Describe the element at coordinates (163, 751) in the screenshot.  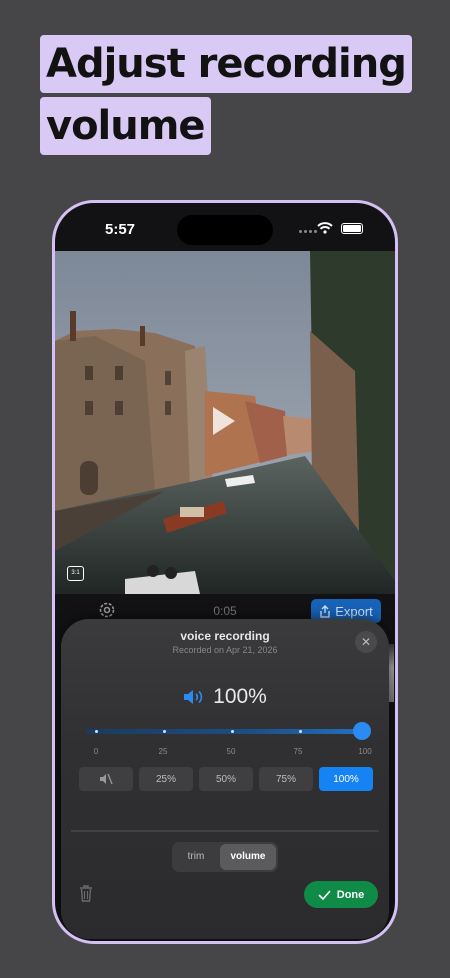
I see `tick-label: 25` at that location.